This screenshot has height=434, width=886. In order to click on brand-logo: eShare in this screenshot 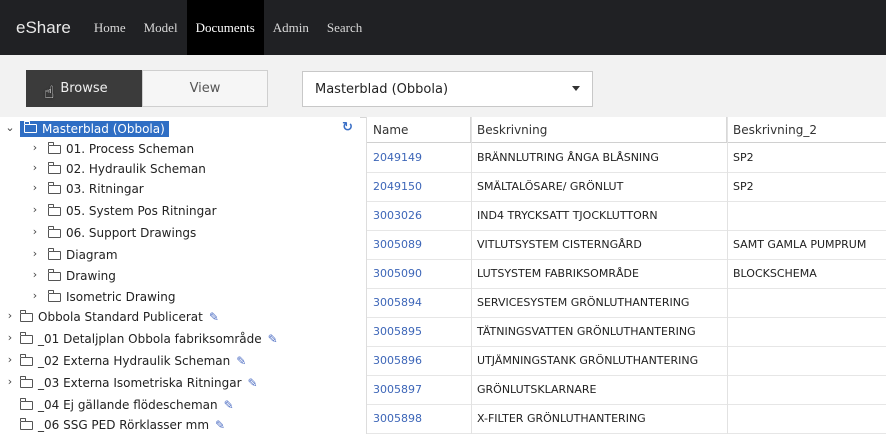, I will do `click(43, 28)`.